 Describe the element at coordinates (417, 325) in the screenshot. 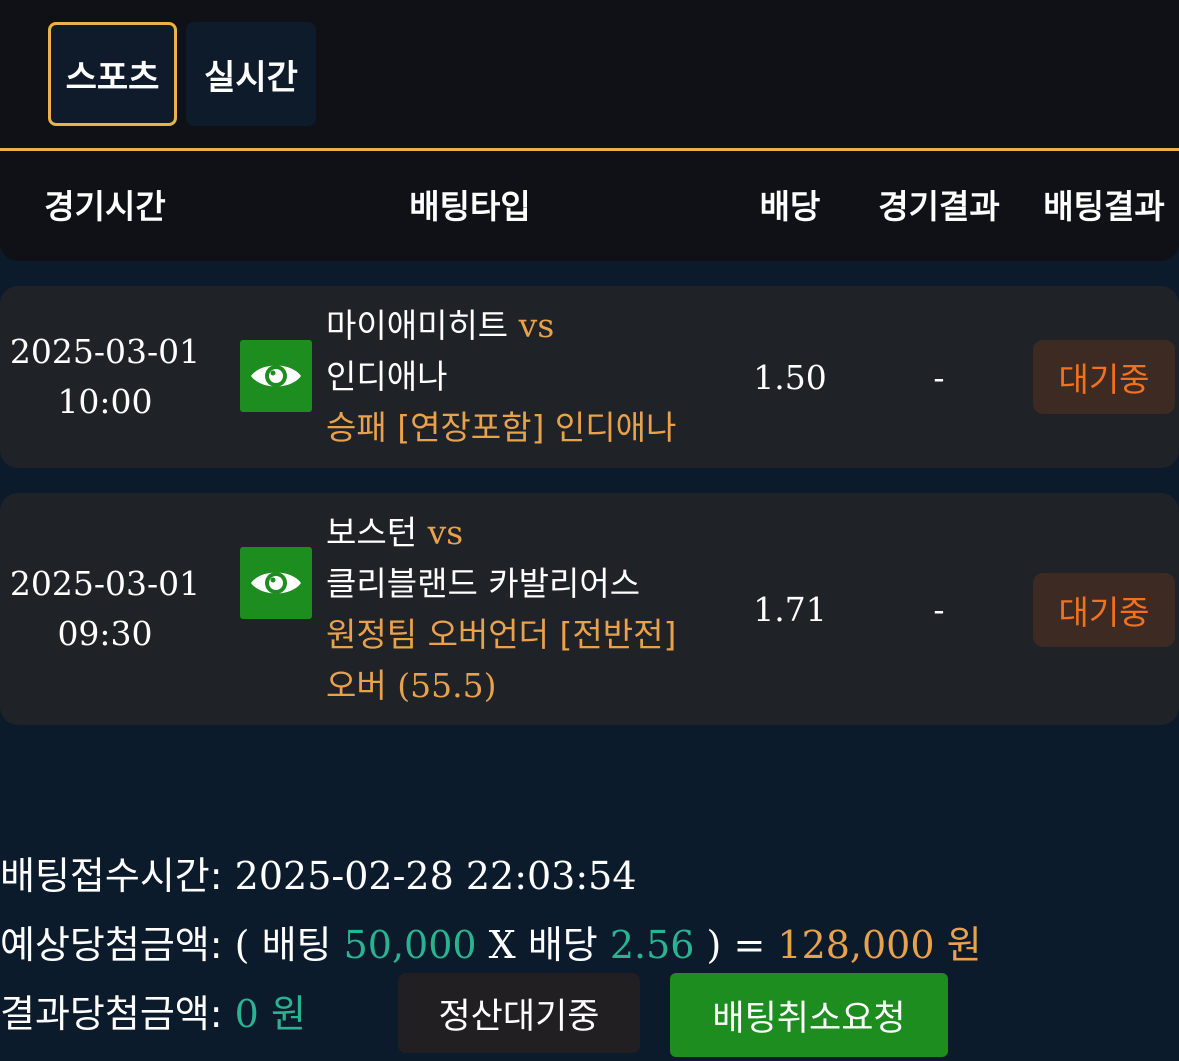

I see `home-team: 마이애미히트` at that location.